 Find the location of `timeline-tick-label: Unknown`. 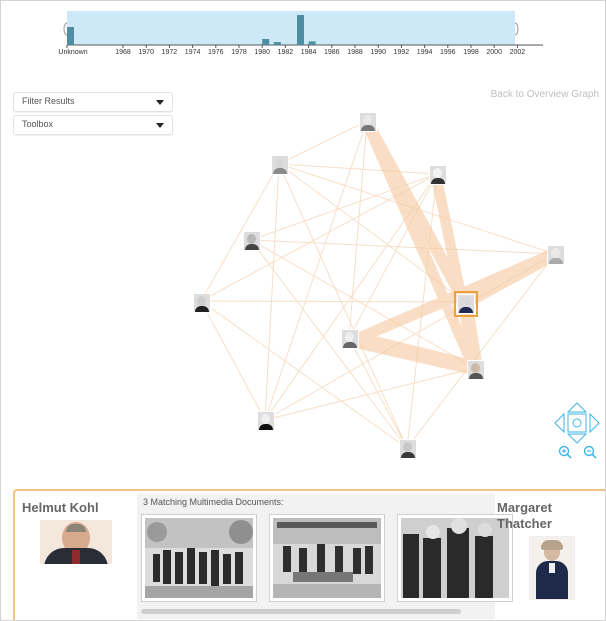

timeline-tick-label: Unknown is located at coordinates (73, 52).